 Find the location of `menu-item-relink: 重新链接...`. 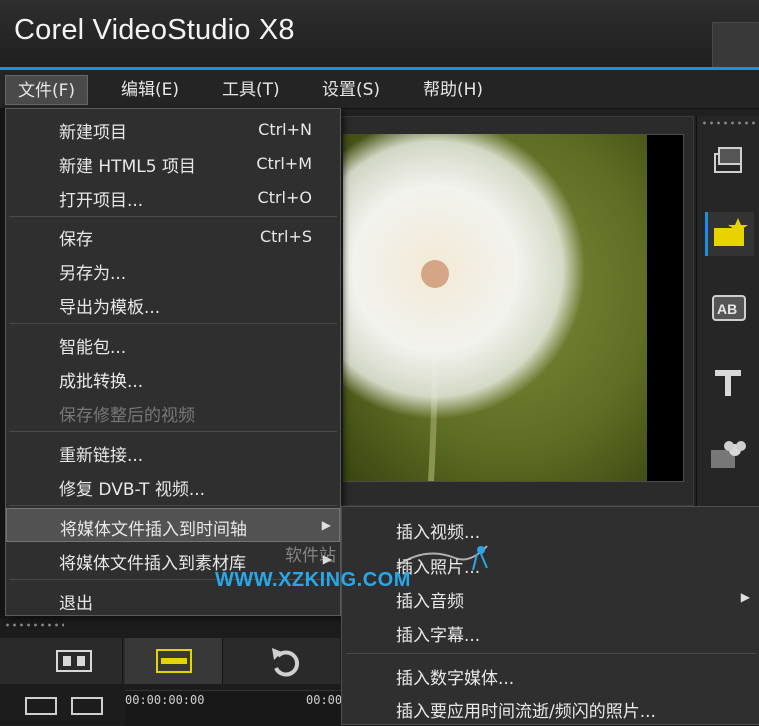

menu-item-relink: 重新链接... is located at coordinates (173, 452).